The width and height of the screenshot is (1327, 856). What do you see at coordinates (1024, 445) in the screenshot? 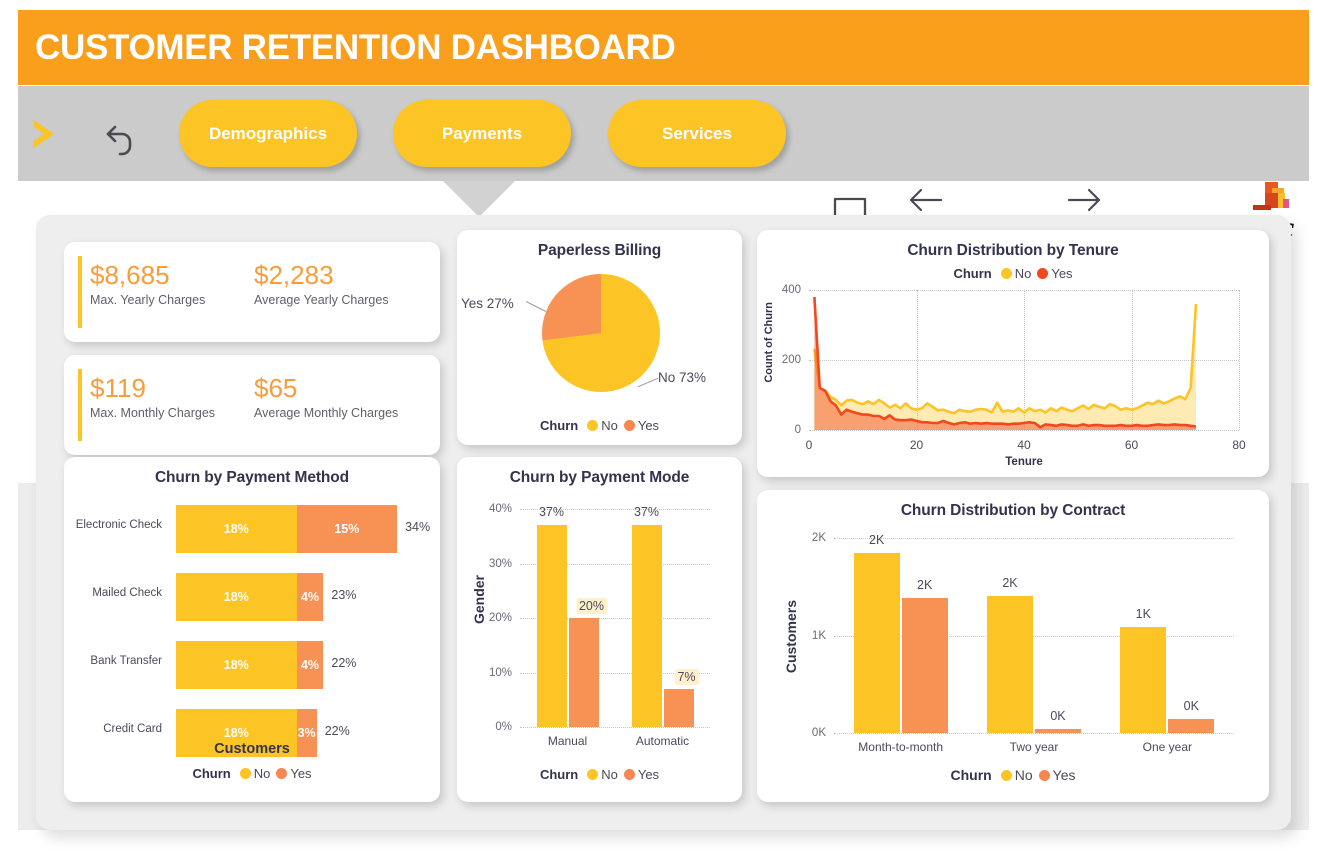
I see `x-axis-tick: 40` at bounding box center [1024, 445].